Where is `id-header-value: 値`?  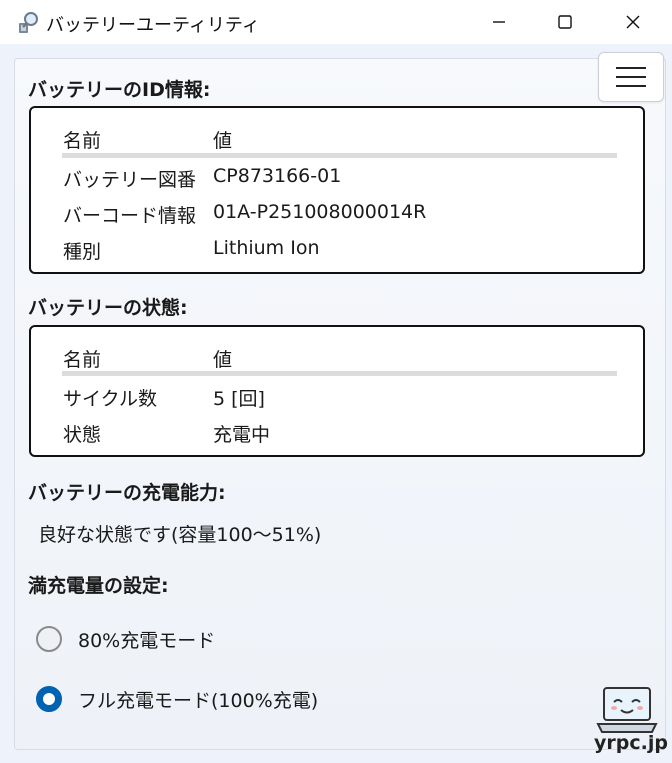
id-header-value: 値 is located at coordinates (223, 141).